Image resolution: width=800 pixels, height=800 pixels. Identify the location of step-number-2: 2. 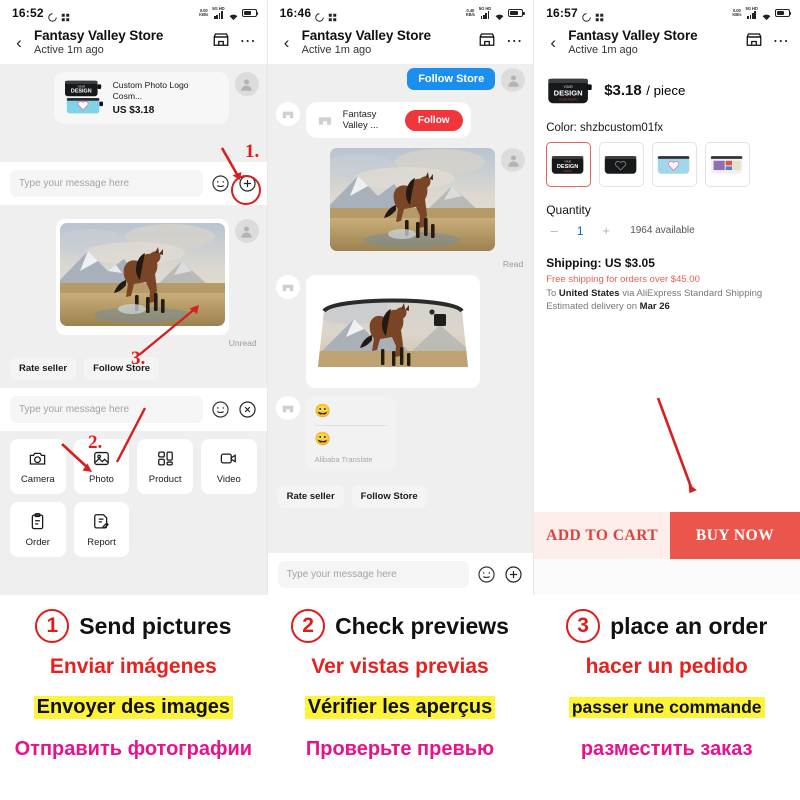
(308, 626).